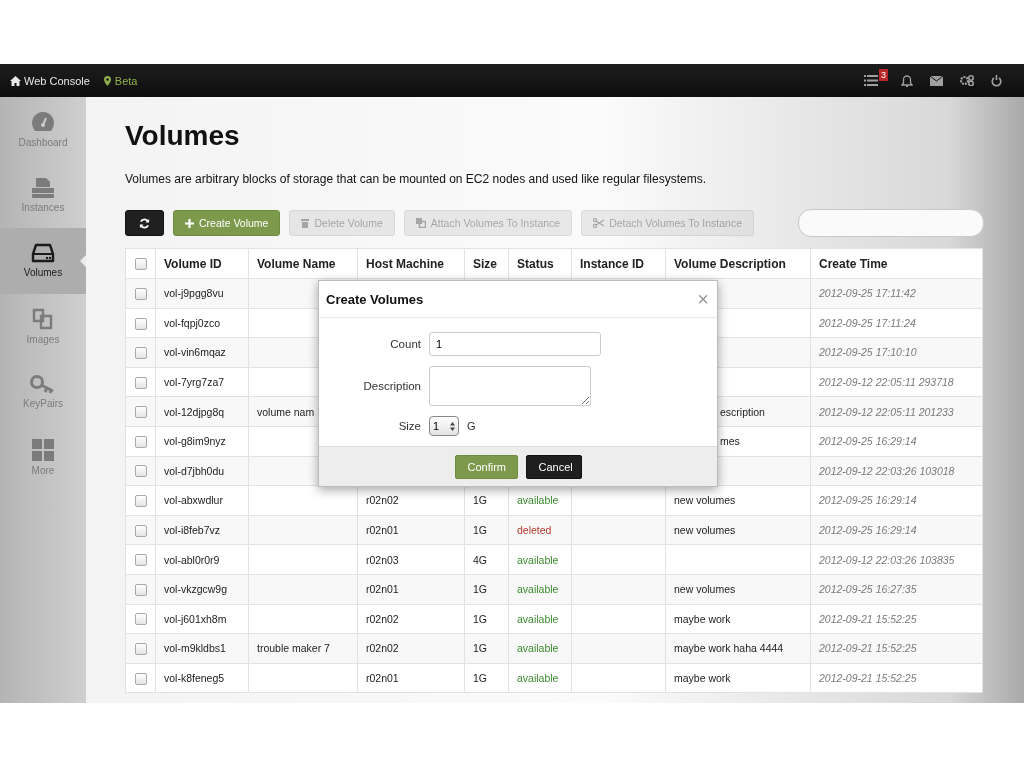  Describe the element at coordinates (967, 80) in the screenshot. I see `gears-icon` at that location.